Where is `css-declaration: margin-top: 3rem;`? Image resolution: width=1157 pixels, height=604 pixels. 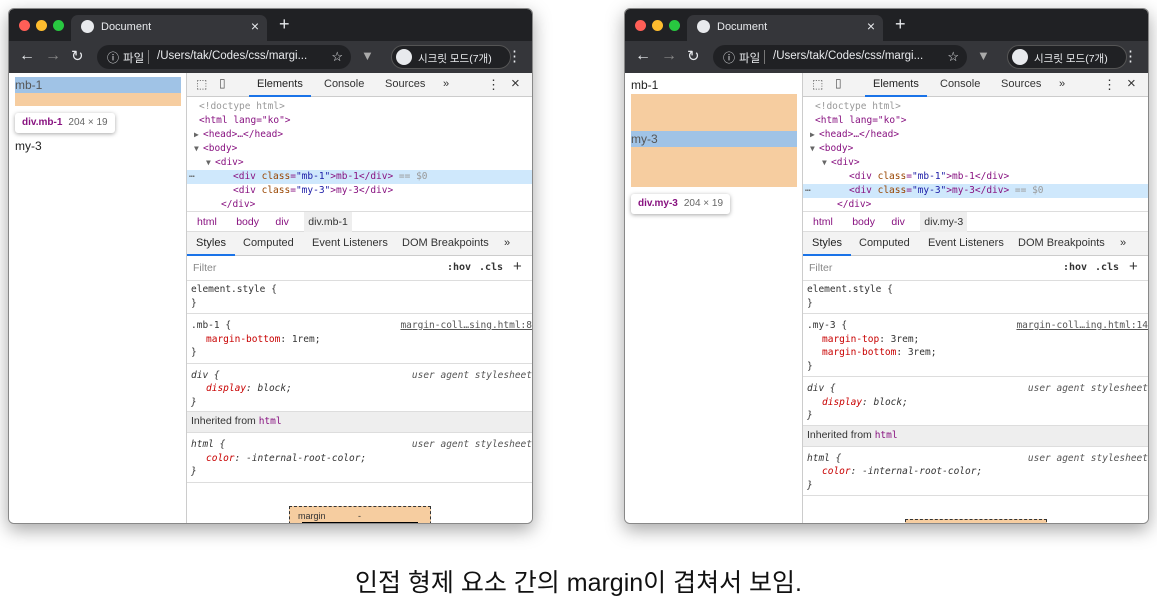 css-declaration: margin-top: 3rem; is located at coordinates (870, 340).